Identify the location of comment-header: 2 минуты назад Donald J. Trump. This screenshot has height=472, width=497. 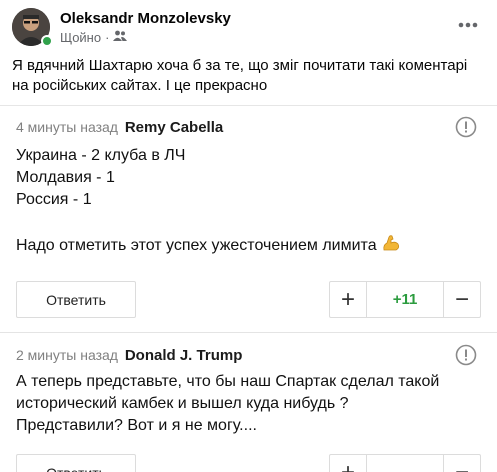
(129, 355).